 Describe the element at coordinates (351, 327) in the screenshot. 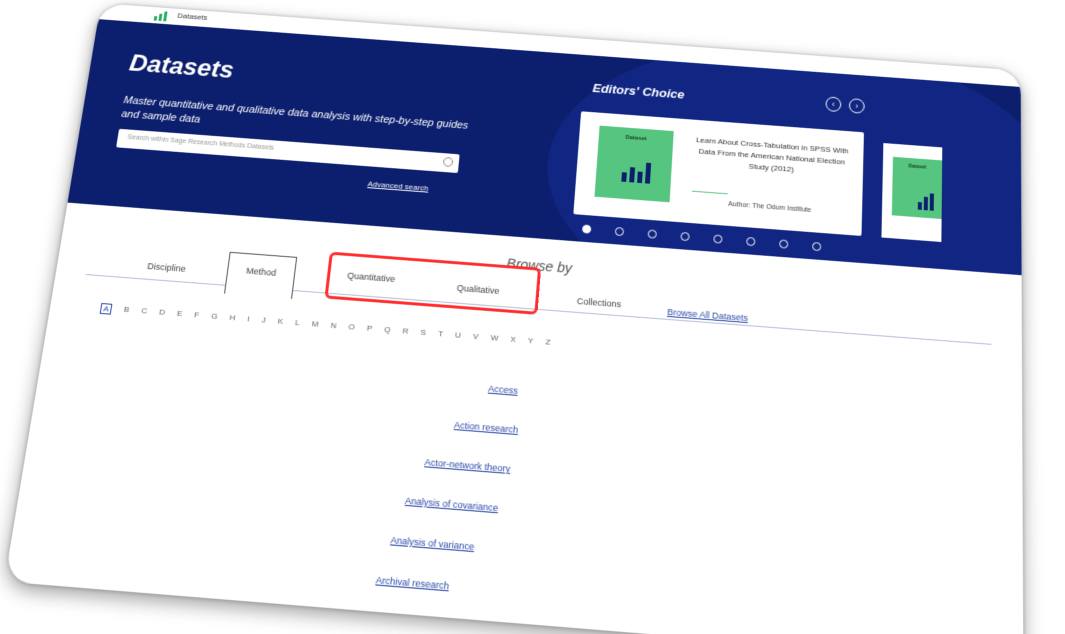

I see `letter-filter: O` at that location.